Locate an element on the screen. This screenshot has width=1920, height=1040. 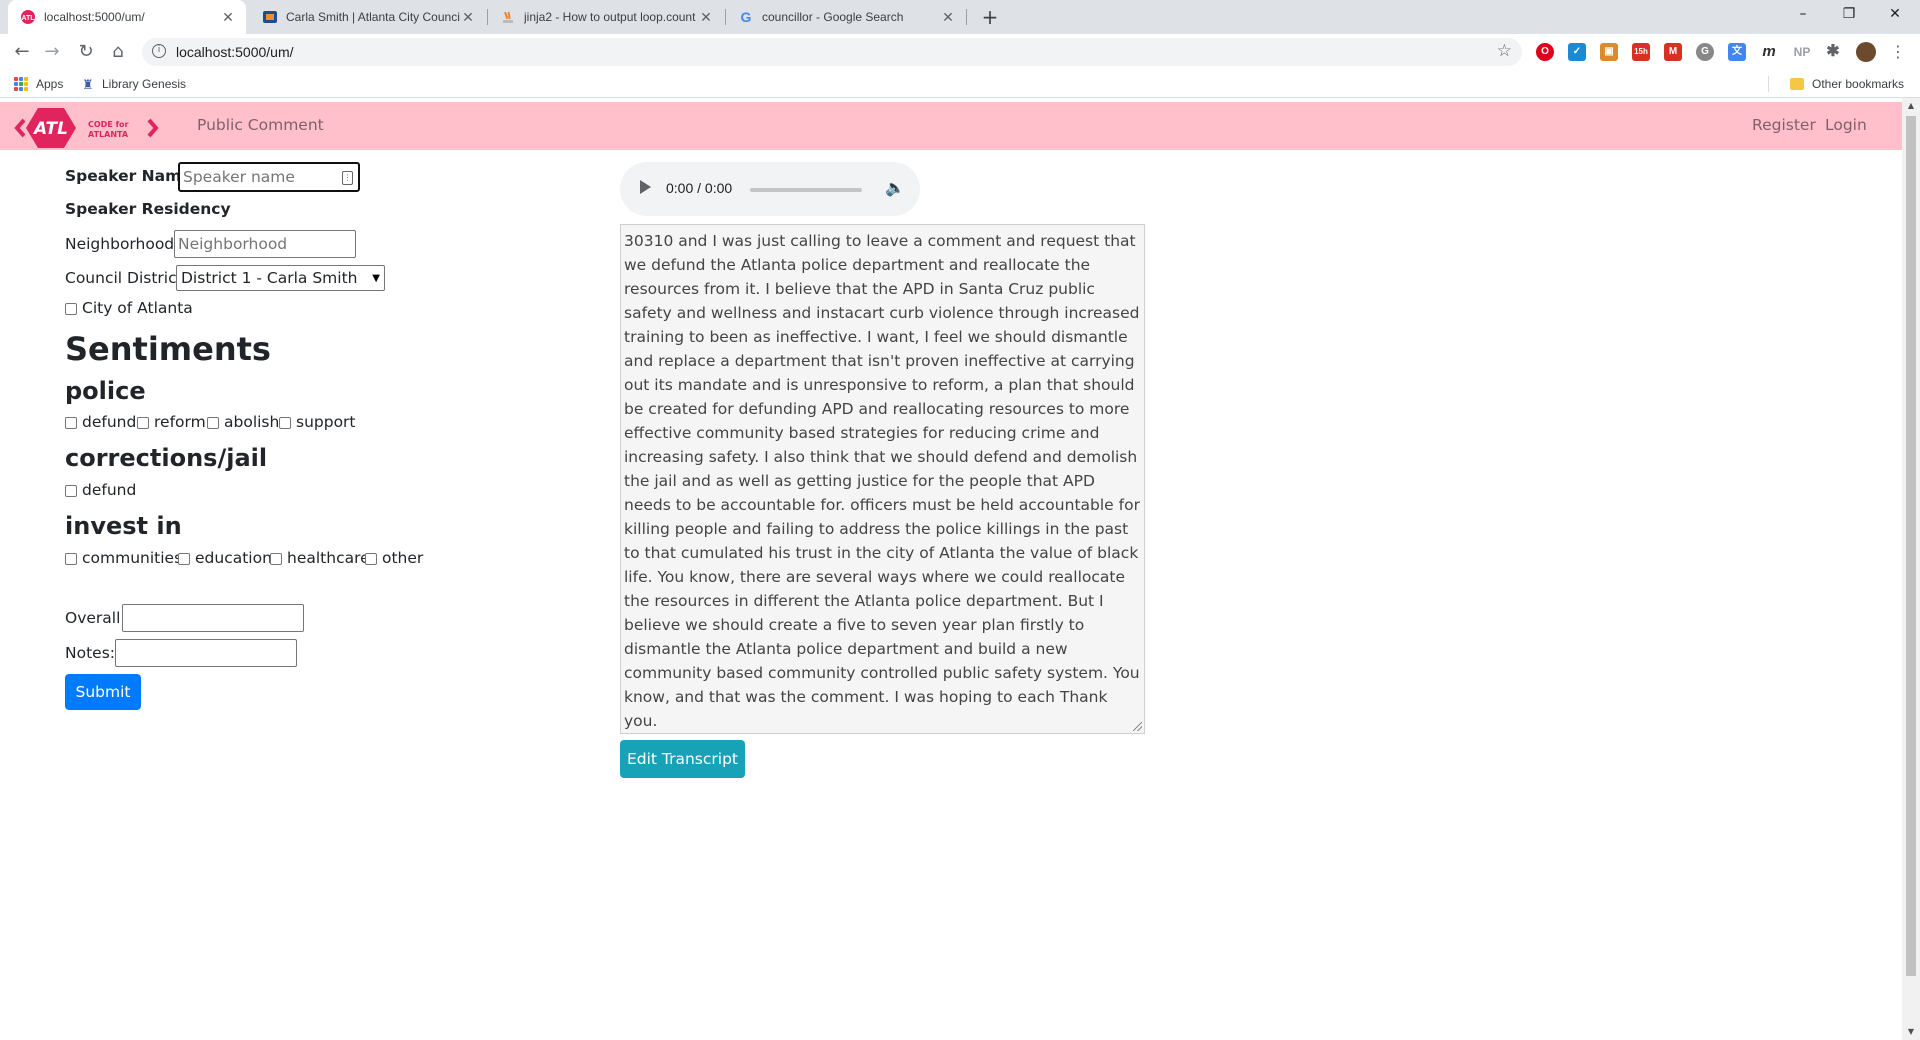
invest-other-label: other is located at coordinates (403, 558).